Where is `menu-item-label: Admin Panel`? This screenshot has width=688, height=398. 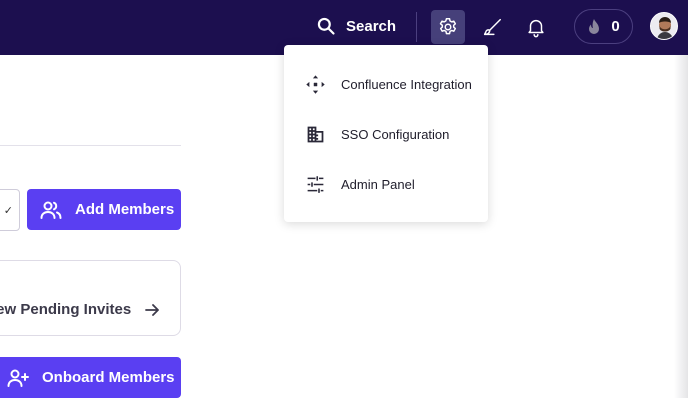
menu-item-label: Admin Panel is located at coordinates (378, 184).